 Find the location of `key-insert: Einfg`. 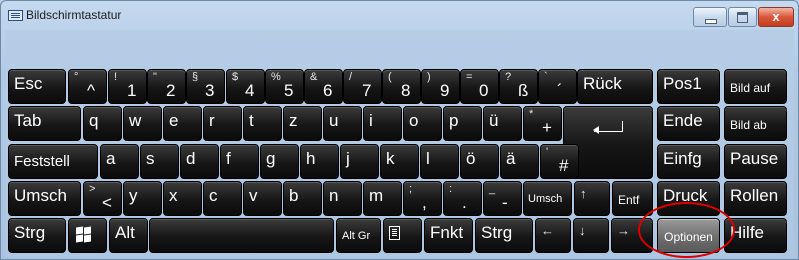

key-insert: Einfg is located at coordinates (688, 161).